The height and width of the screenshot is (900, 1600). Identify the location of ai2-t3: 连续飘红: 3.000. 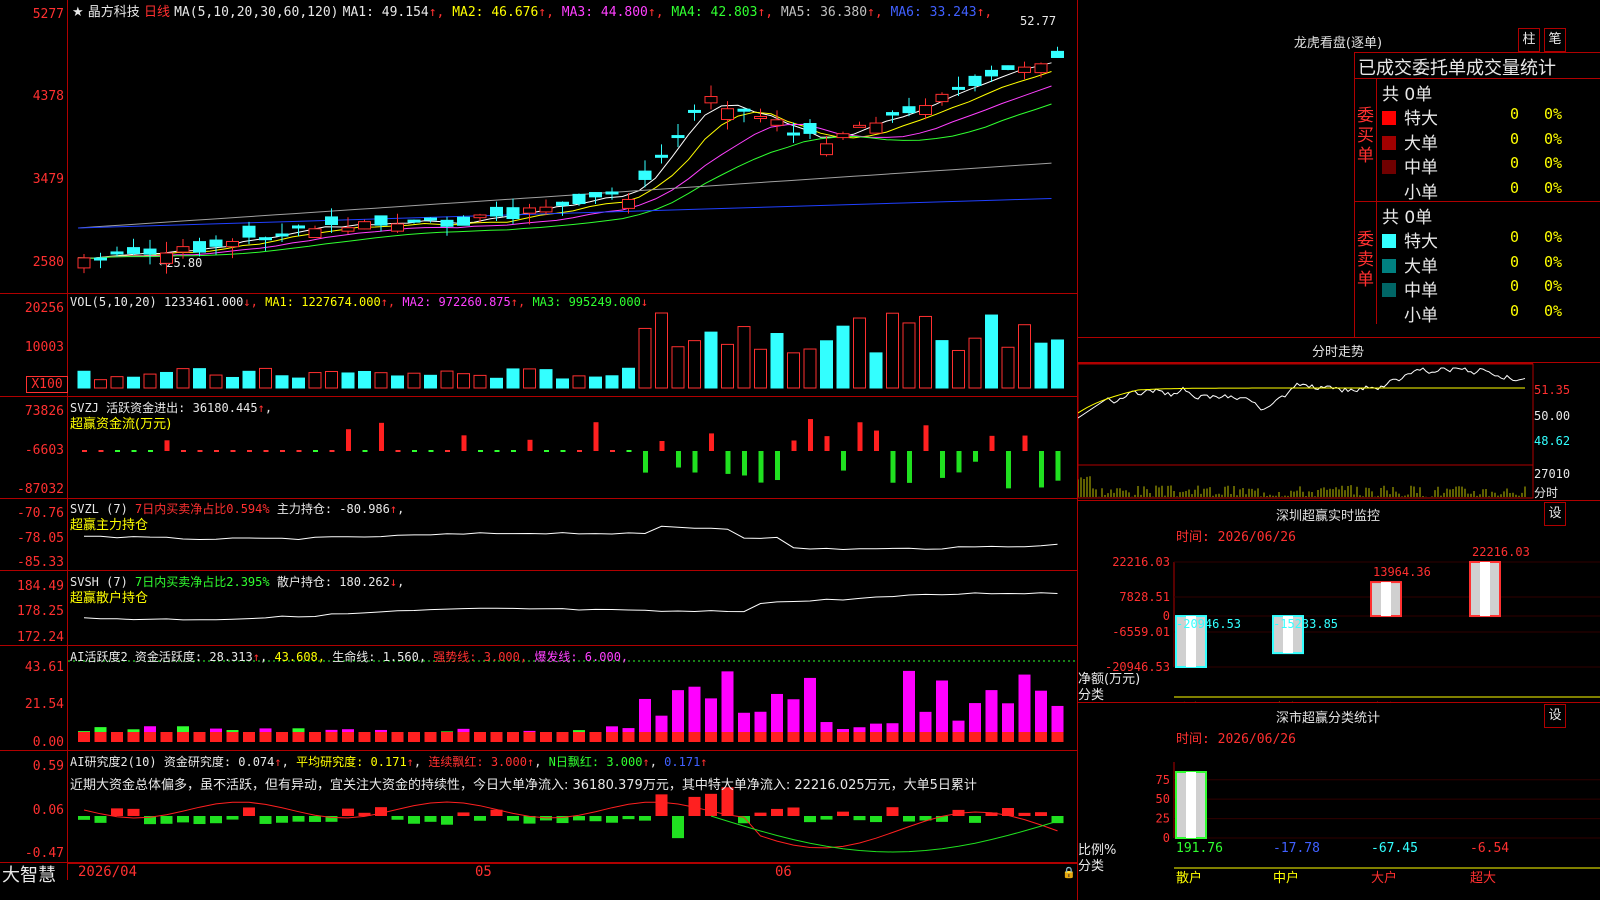
(477, 762).